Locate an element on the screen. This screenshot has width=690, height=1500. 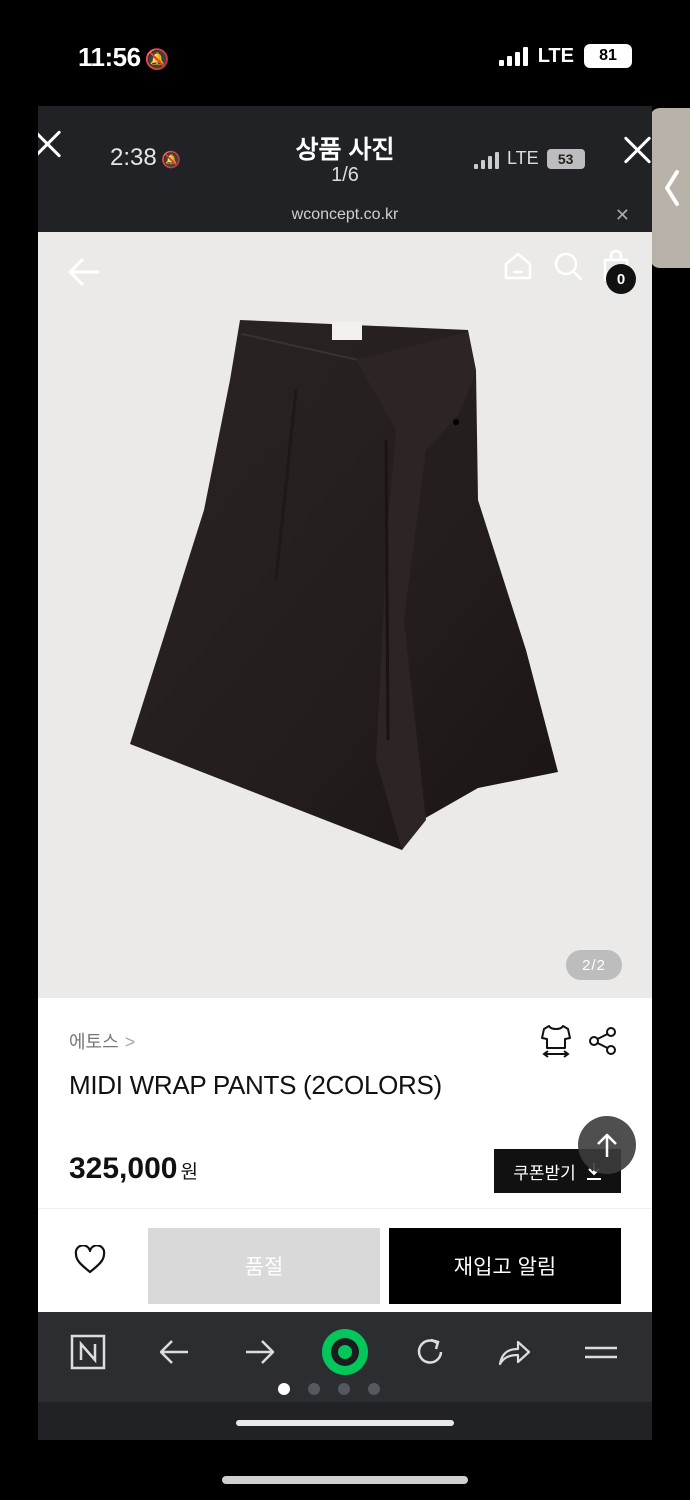
bell-muted-icon: 🔕 is located at coordinates (157, 60).